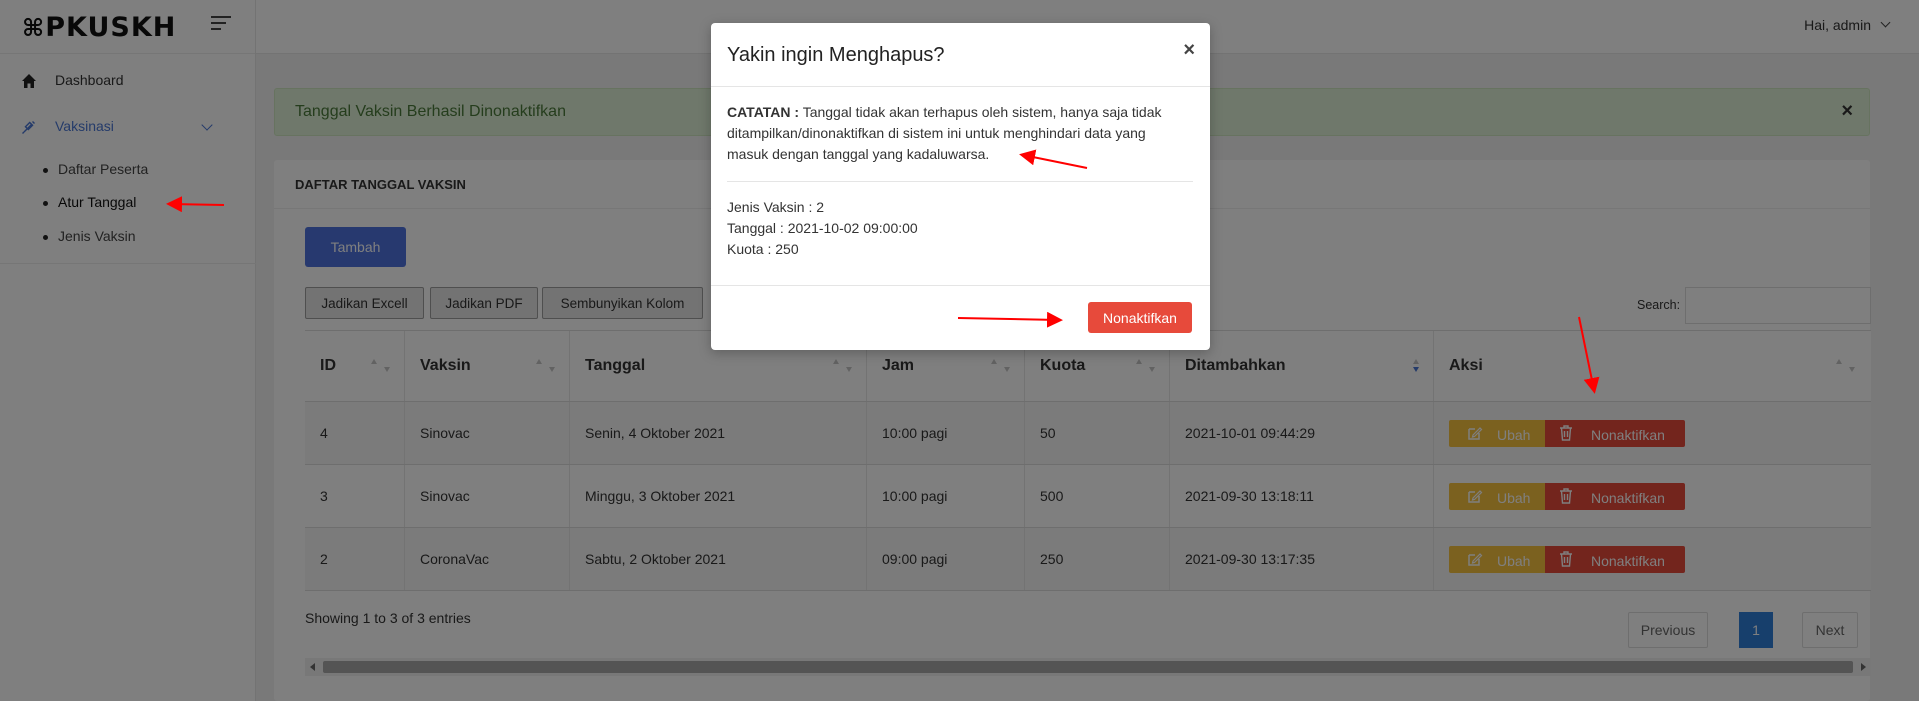 This screenshot has width=1919, height=701. What do you see at coordinates (836, 55) in the screenshot?
I see `modal-title: Yakin ingin Menghapus?` at bounding box center [836, 55].